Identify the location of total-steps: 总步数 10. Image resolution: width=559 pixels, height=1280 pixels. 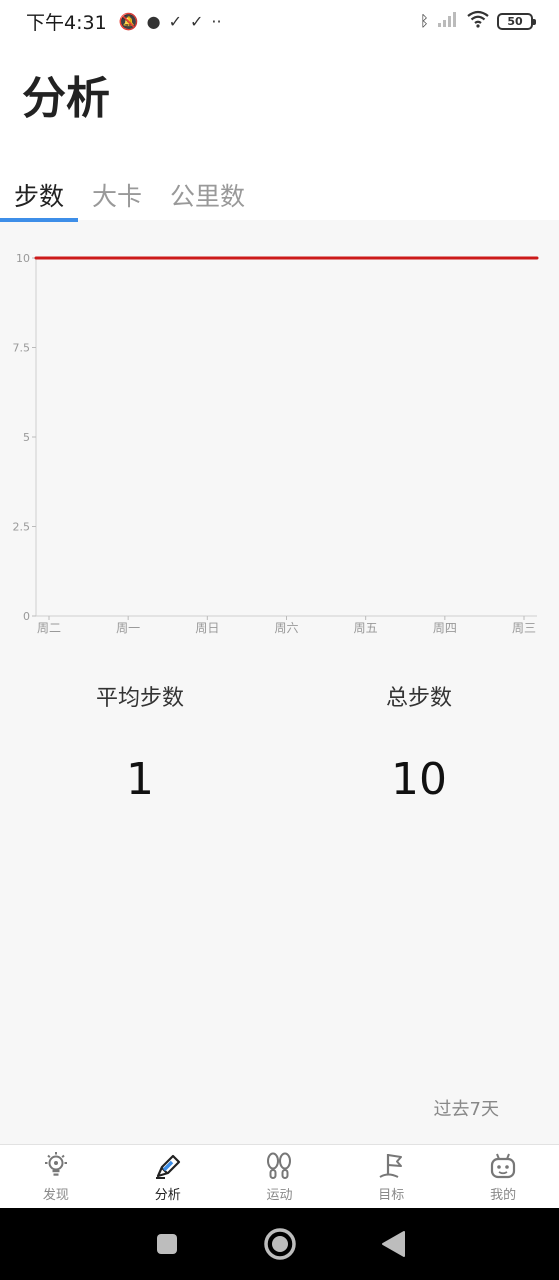
(419, 742).